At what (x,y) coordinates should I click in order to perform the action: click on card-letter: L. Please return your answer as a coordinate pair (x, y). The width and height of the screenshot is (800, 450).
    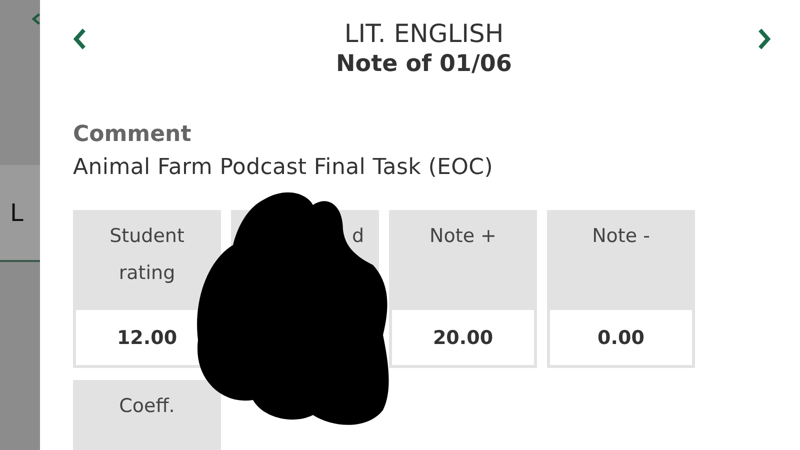
    Looking at the image, I should click on (17, 212).